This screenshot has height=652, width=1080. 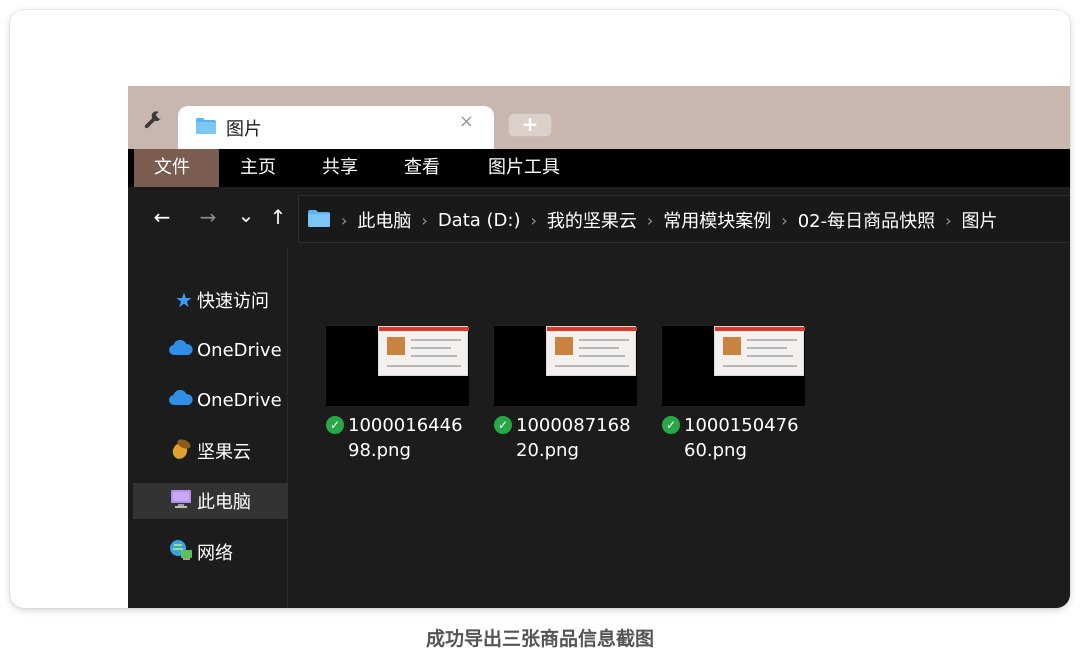 What do you see at coordinates (181, 552) in the screenshot?
I see `network-icon` at bounding box center [181, 552].